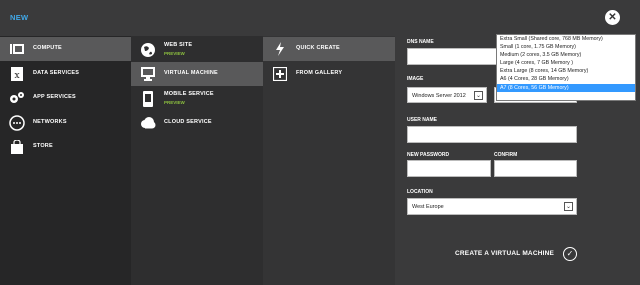  Describe the element at coordinates (54, 97) in the screenshot. I see `nav-item-label: APP SERVICES` at that location.